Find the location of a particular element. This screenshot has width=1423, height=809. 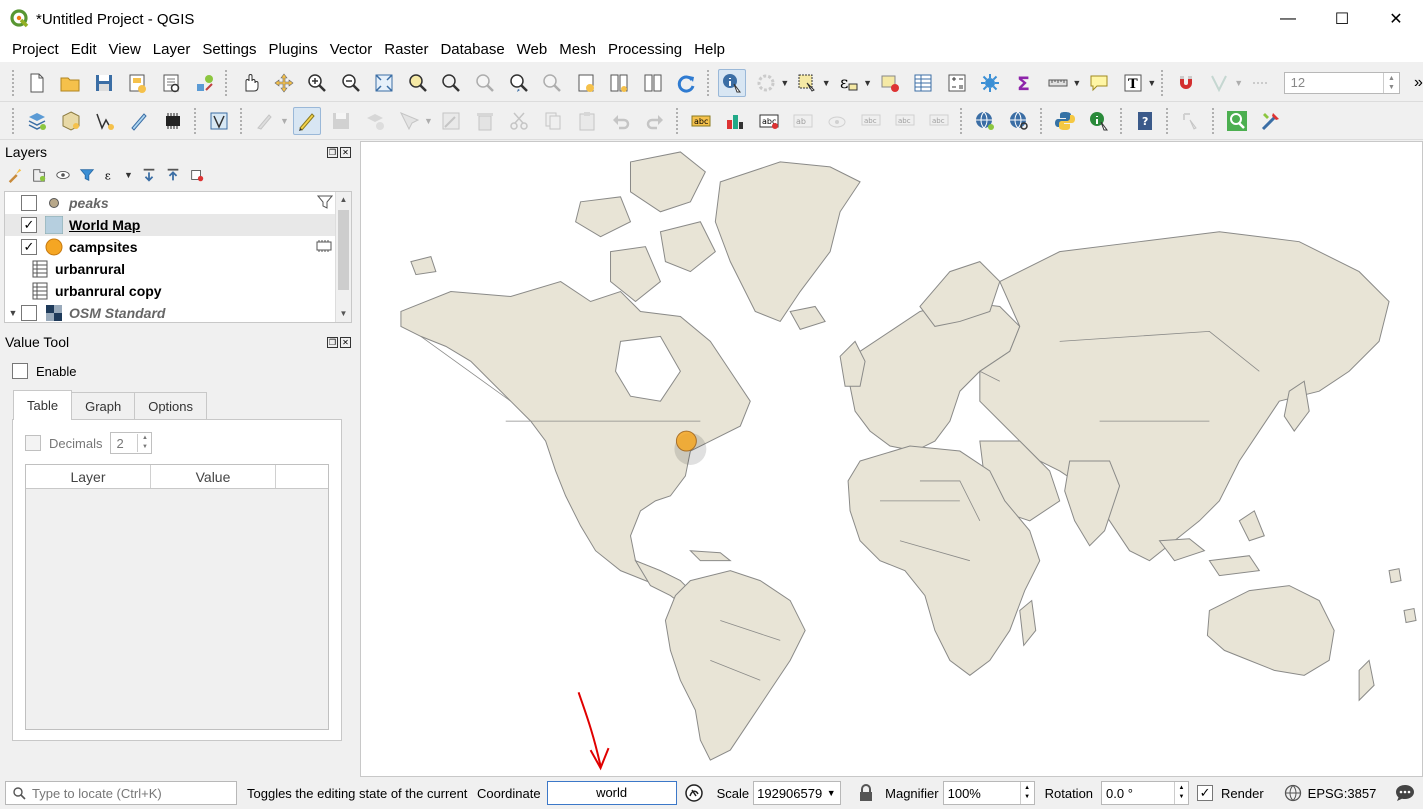

pan-to-selection-icon is located at coordinates (284, 83).